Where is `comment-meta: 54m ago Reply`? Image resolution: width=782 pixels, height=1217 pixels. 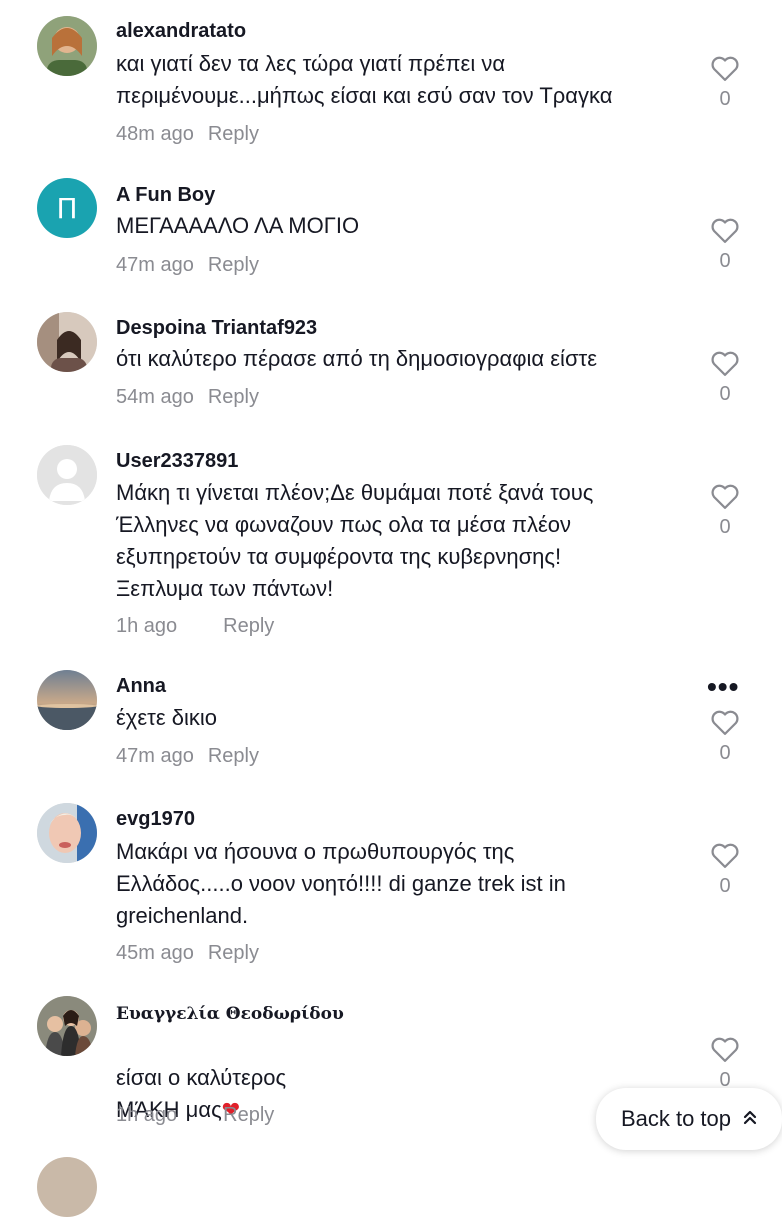
comment-meta: 54m ago Reply is located at coordinates (187, 397).